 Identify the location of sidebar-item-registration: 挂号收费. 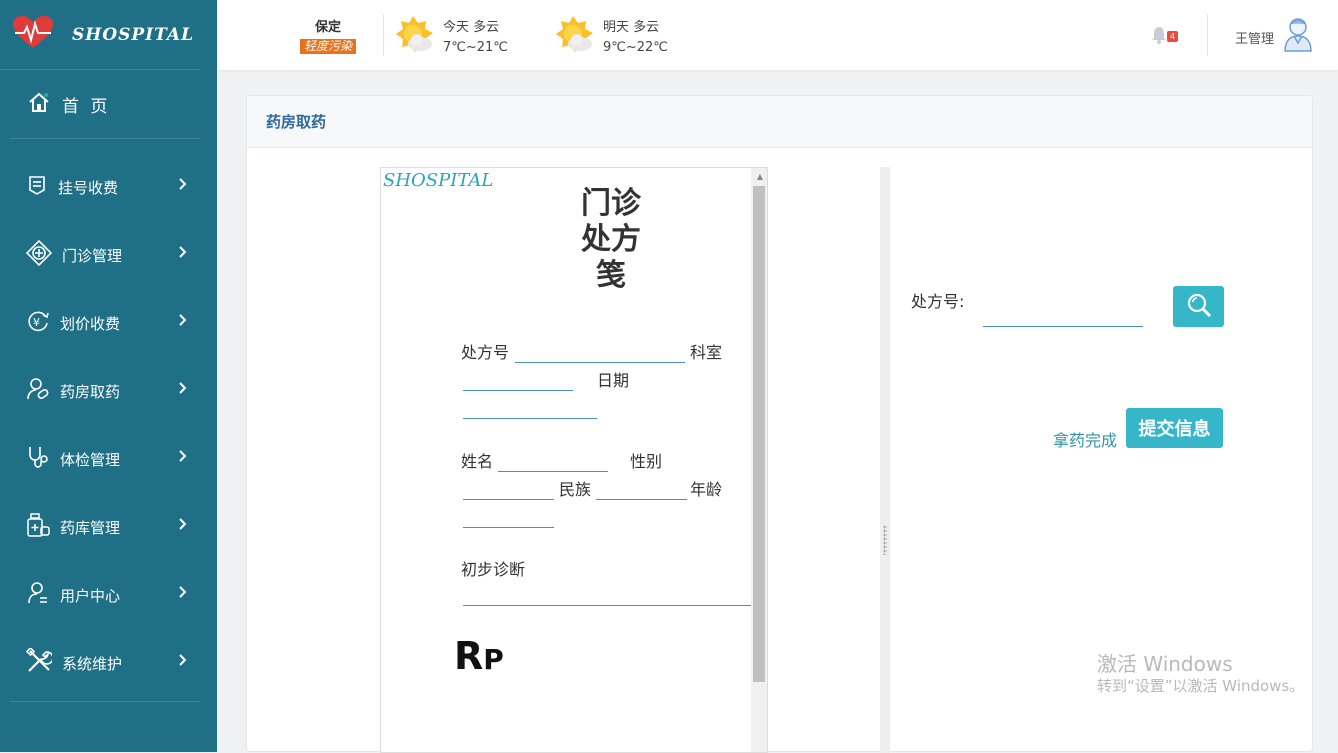
(108, 187).